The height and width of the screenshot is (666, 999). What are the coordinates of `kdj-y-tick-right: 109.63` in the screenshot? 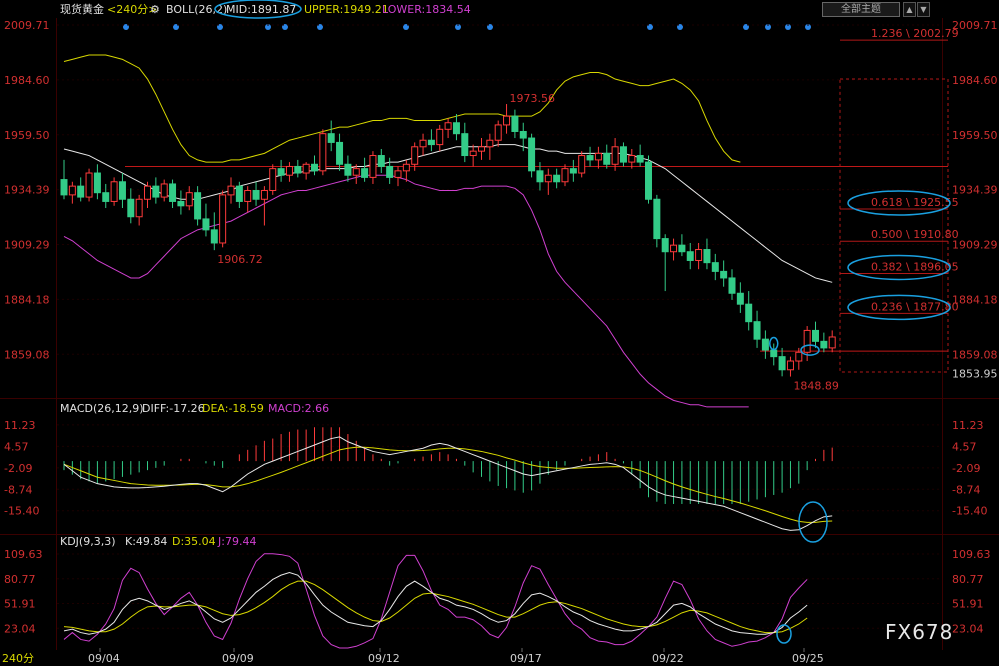 It's located at (971, 554).